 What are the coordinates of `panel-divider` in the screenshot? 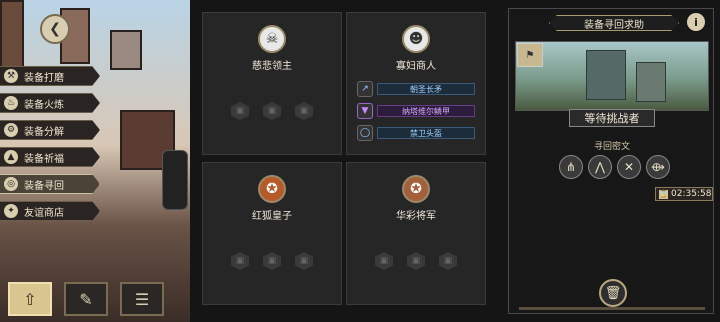 It's located at (612, 308).